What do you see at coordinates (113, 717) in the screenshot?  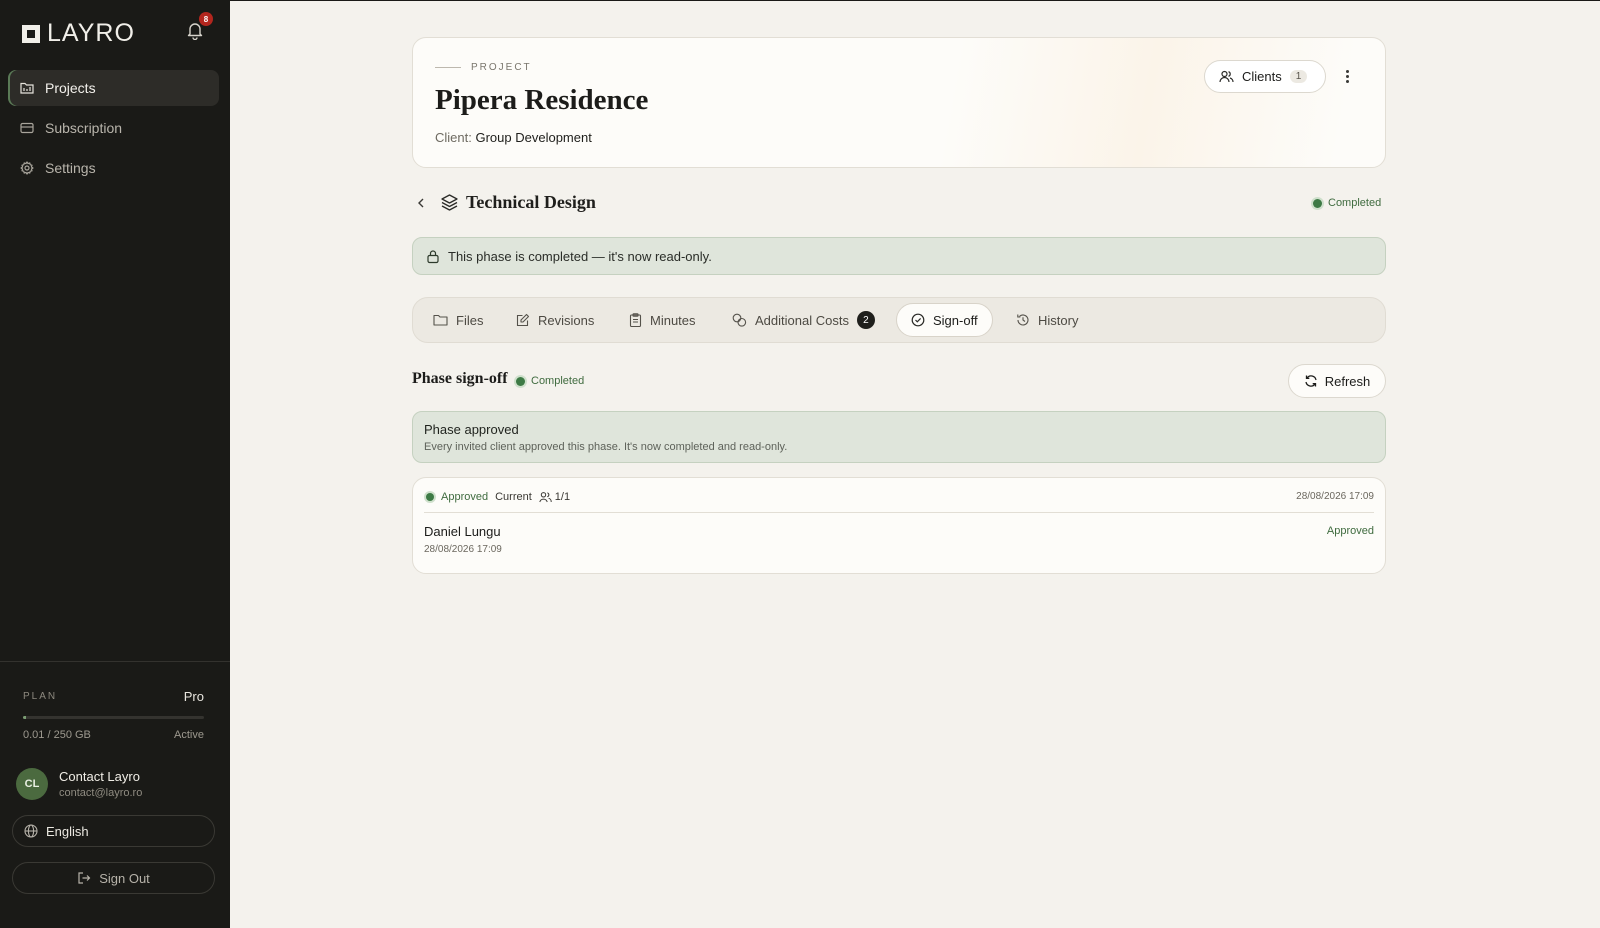 I see `storage-progress-bar` at bounding box center [113, 717].